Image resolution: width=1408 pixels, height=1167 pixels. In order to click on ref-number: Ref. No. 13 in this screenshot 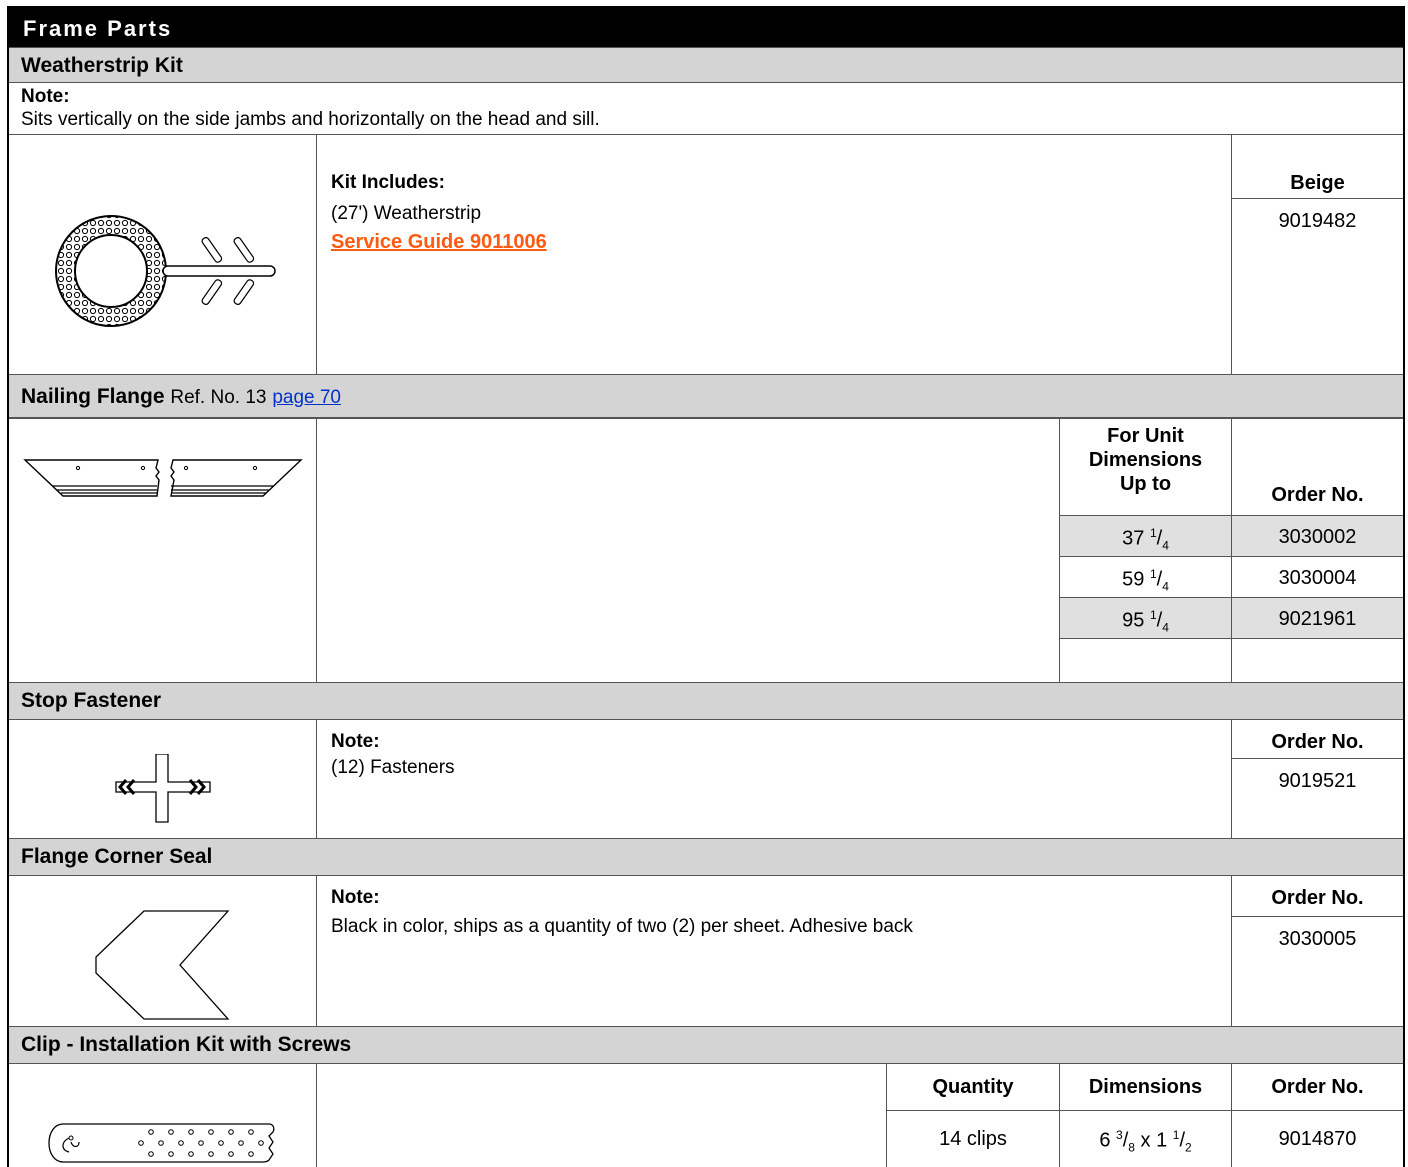, I will do `click(218, 397)`.